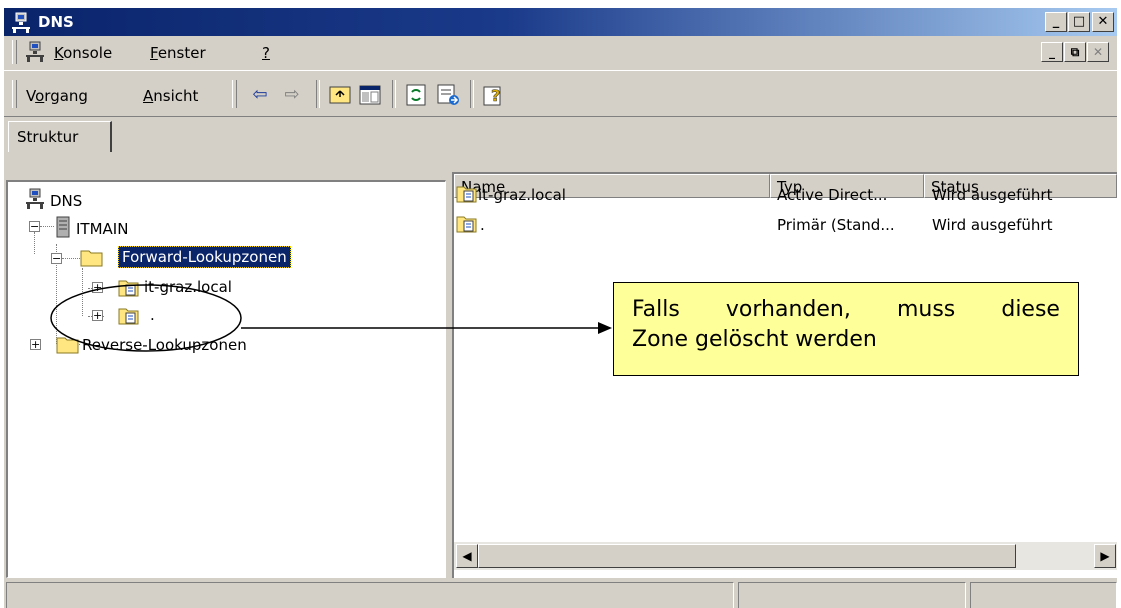  What do you see at coordinates (318, 94) in the screenshot?
I see `toolbar-separator` at bounding box center [318, 94].